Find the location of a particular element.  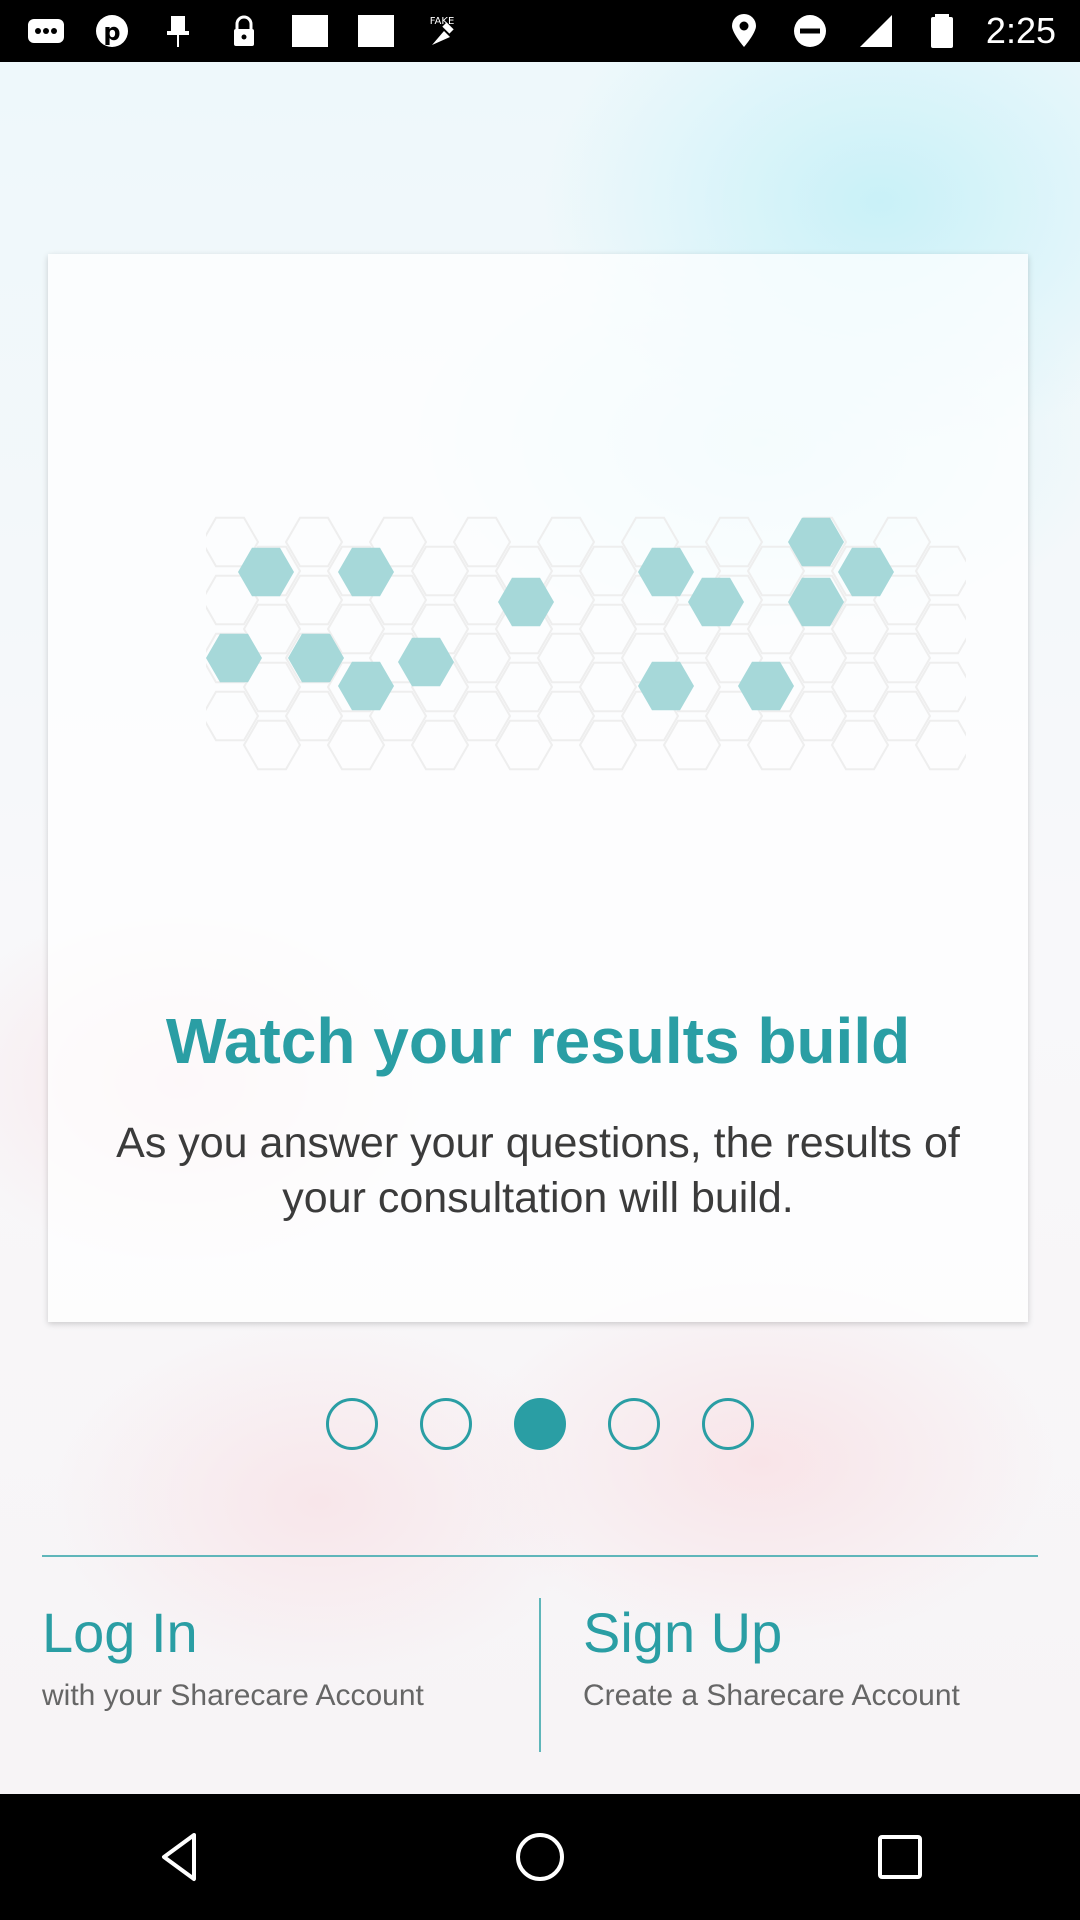

page-indicator is located at coordinates (540, 1424).